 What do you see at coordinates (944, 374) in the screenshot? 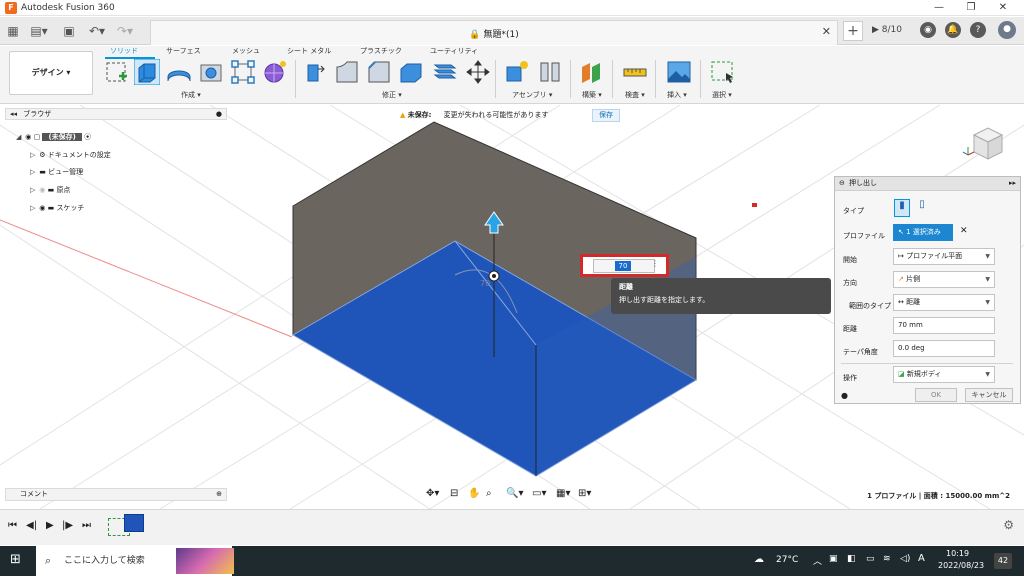
I see `operation-select: ◪ 新規ボディ ▼` at bounding box center [944, 374].